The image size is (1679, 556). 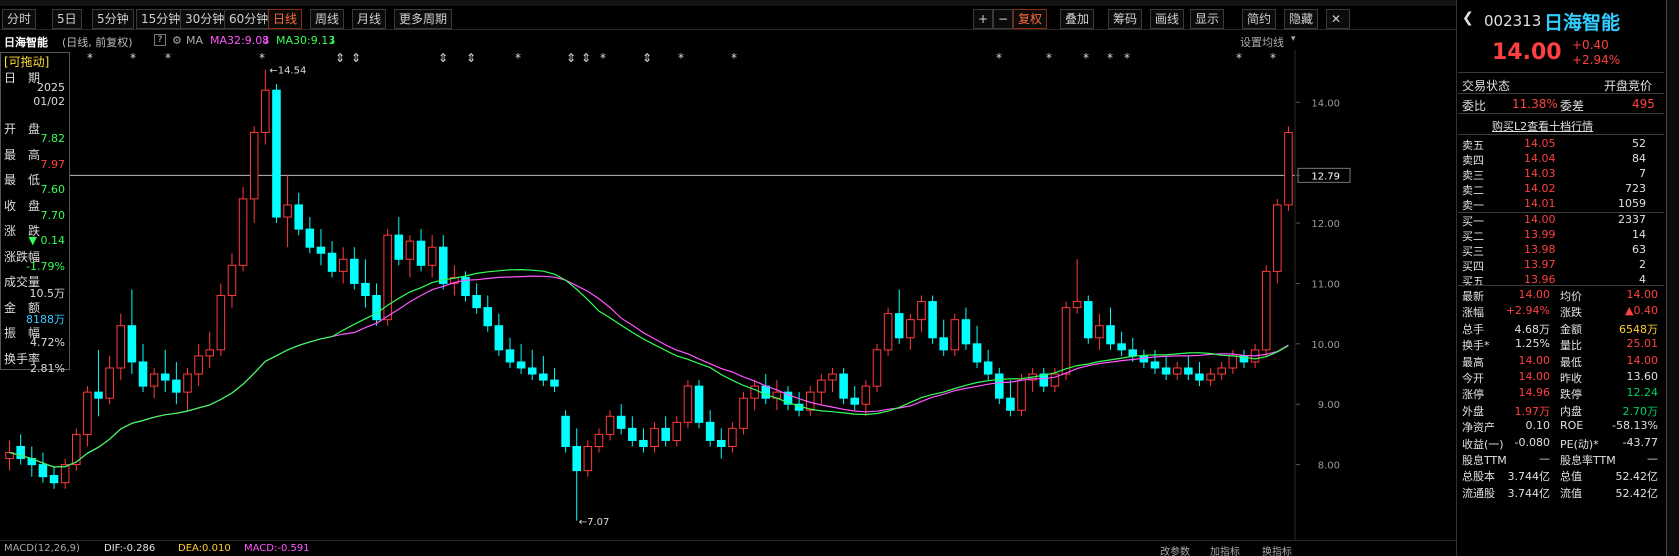 What do you see at coordinates (1125, 19) in the screenshot?
I see `chips-button: 筹码` at bounding box center [1125, 19].